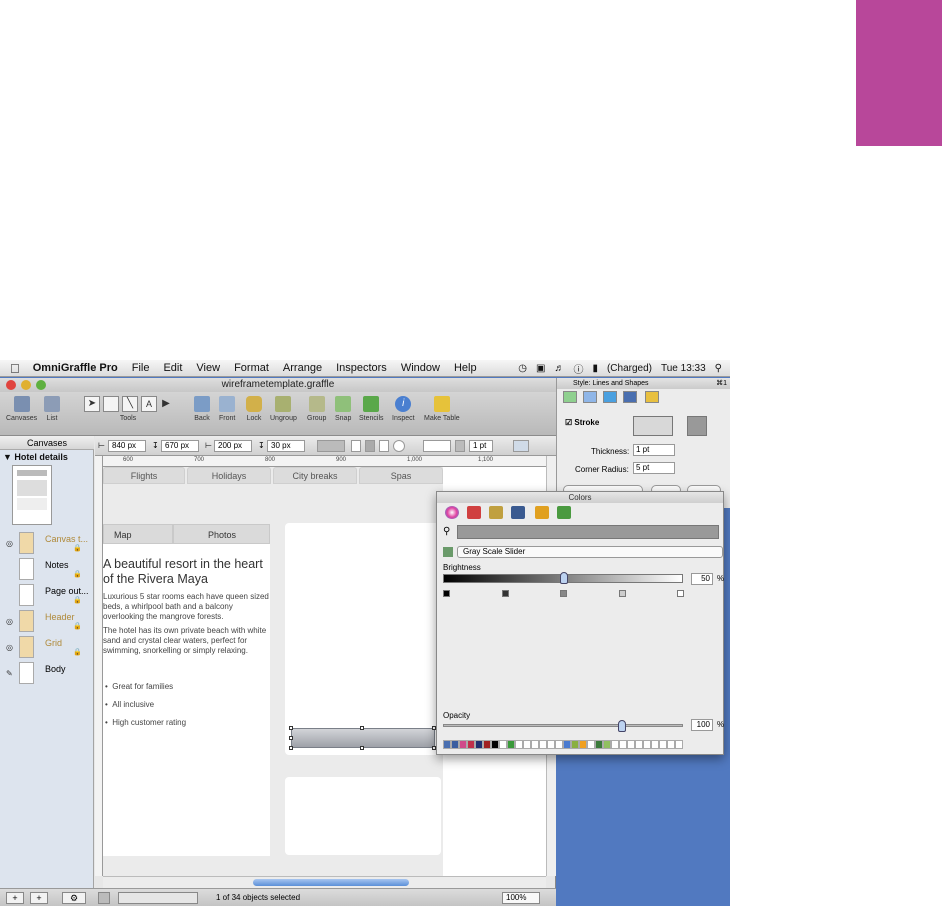 The image size is (942, 906). Describe the element at coordinates (702, 579) in the screenshot. I see `brightness-field: 50` at that location.